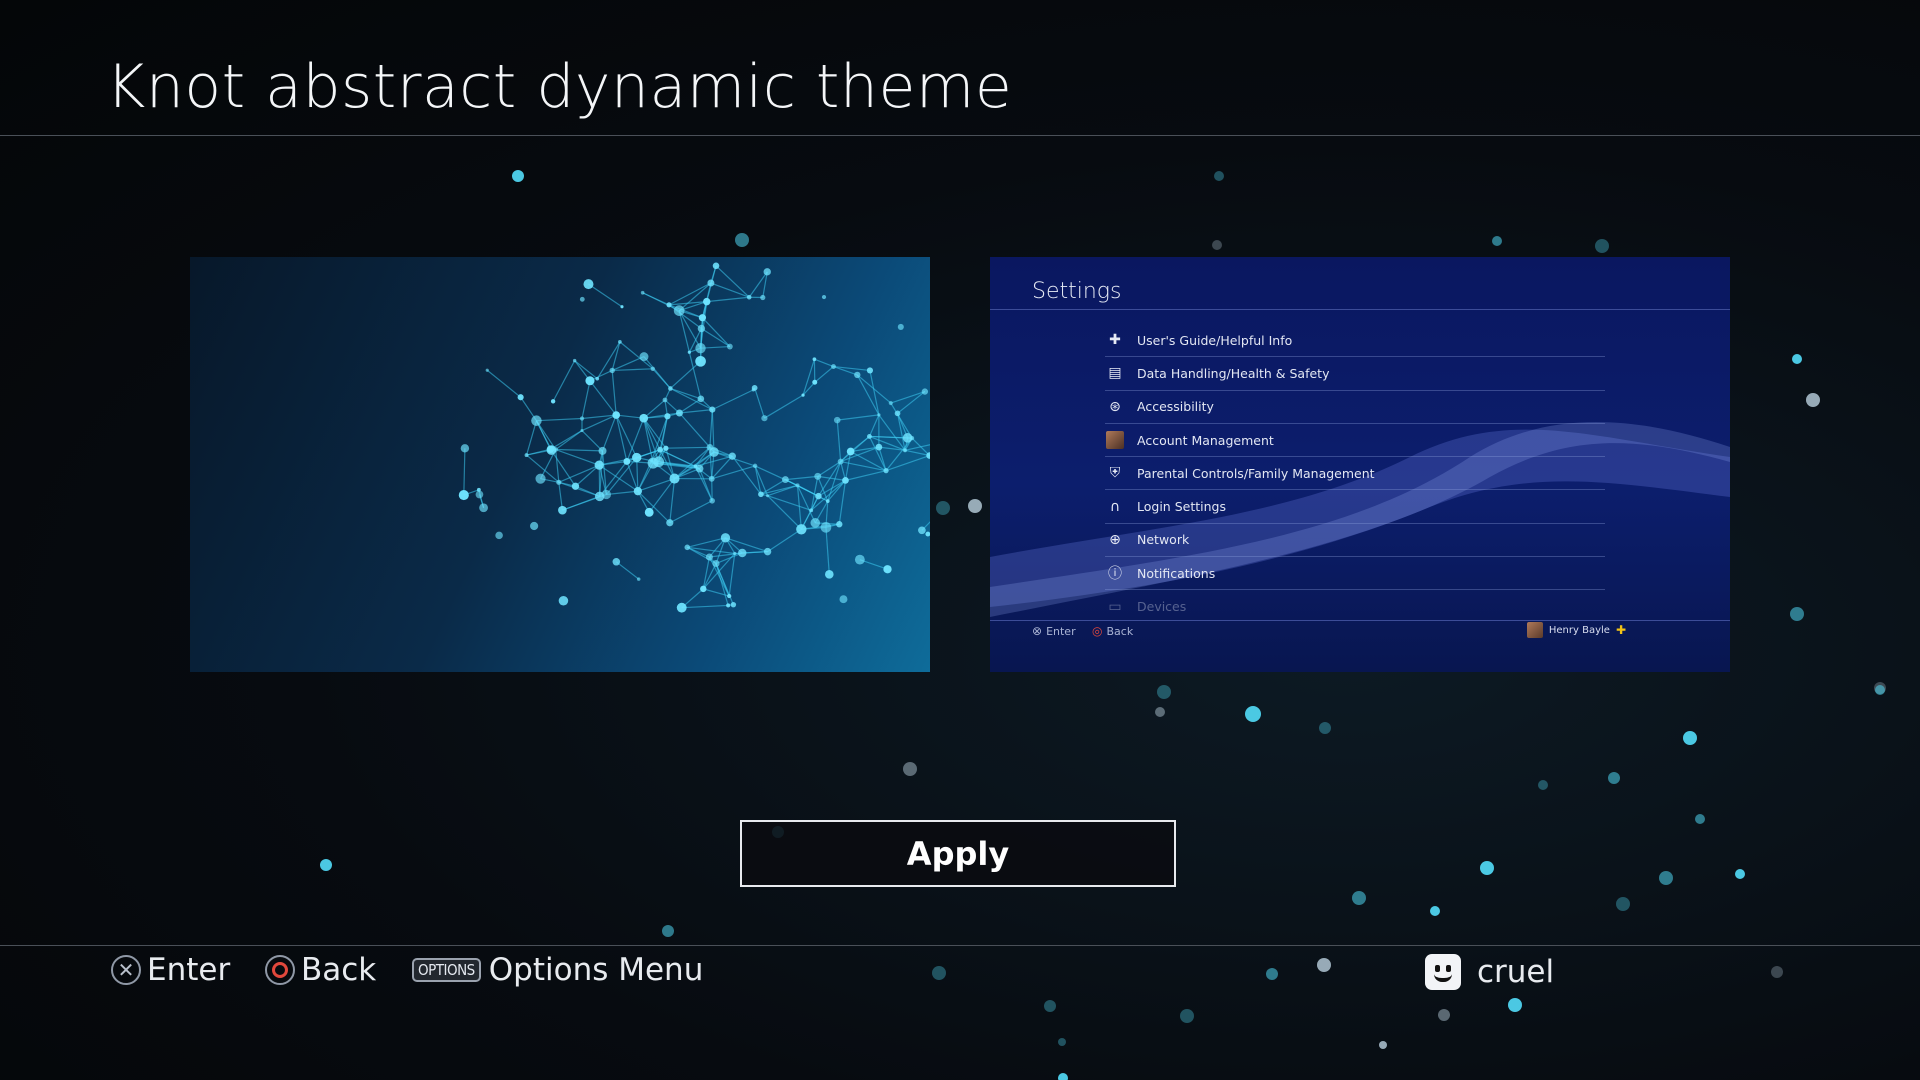 This screenshot has width=1920, height=1080. What do you see at coordinates (1061, 631) in the screenshot?
I see `settings-footer-enter-label: Enter` at bounding box center [1061, 631].